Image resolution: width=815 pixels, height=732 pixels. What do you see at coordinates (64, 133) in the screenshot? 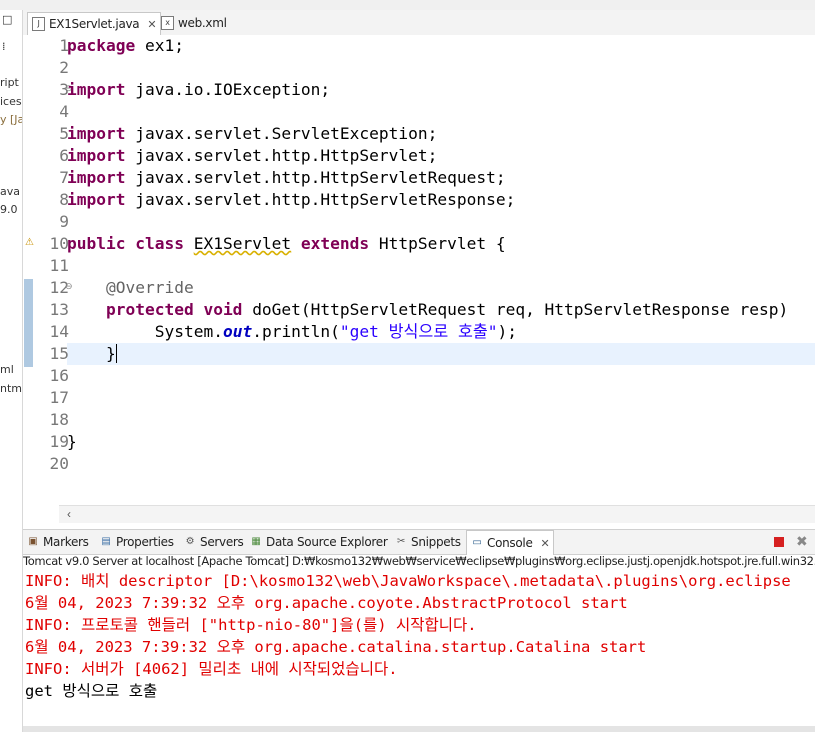
I see `line-number: 5` at bounding box center [64, 133].